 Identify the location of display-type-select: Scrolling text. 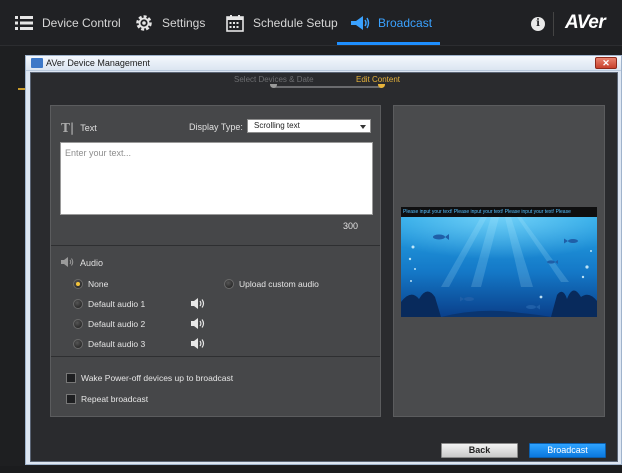
(309, 126).